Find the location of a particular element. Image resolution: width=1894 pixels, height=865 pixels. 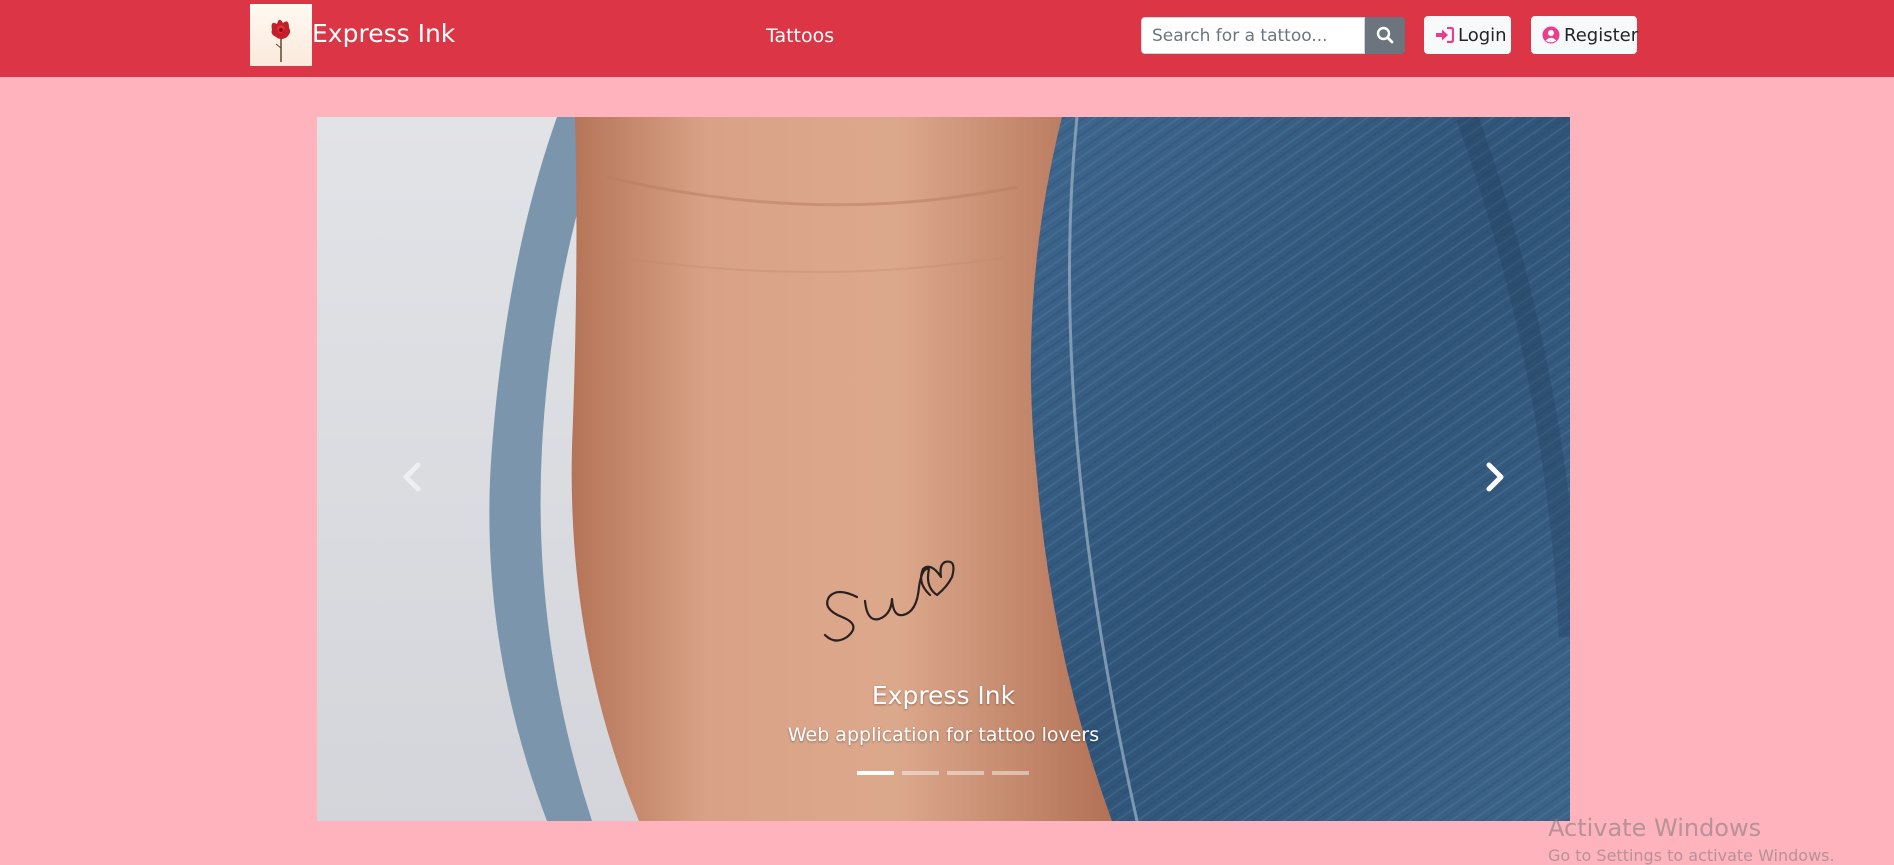

search-icon is located at coordinates (1385, 35).